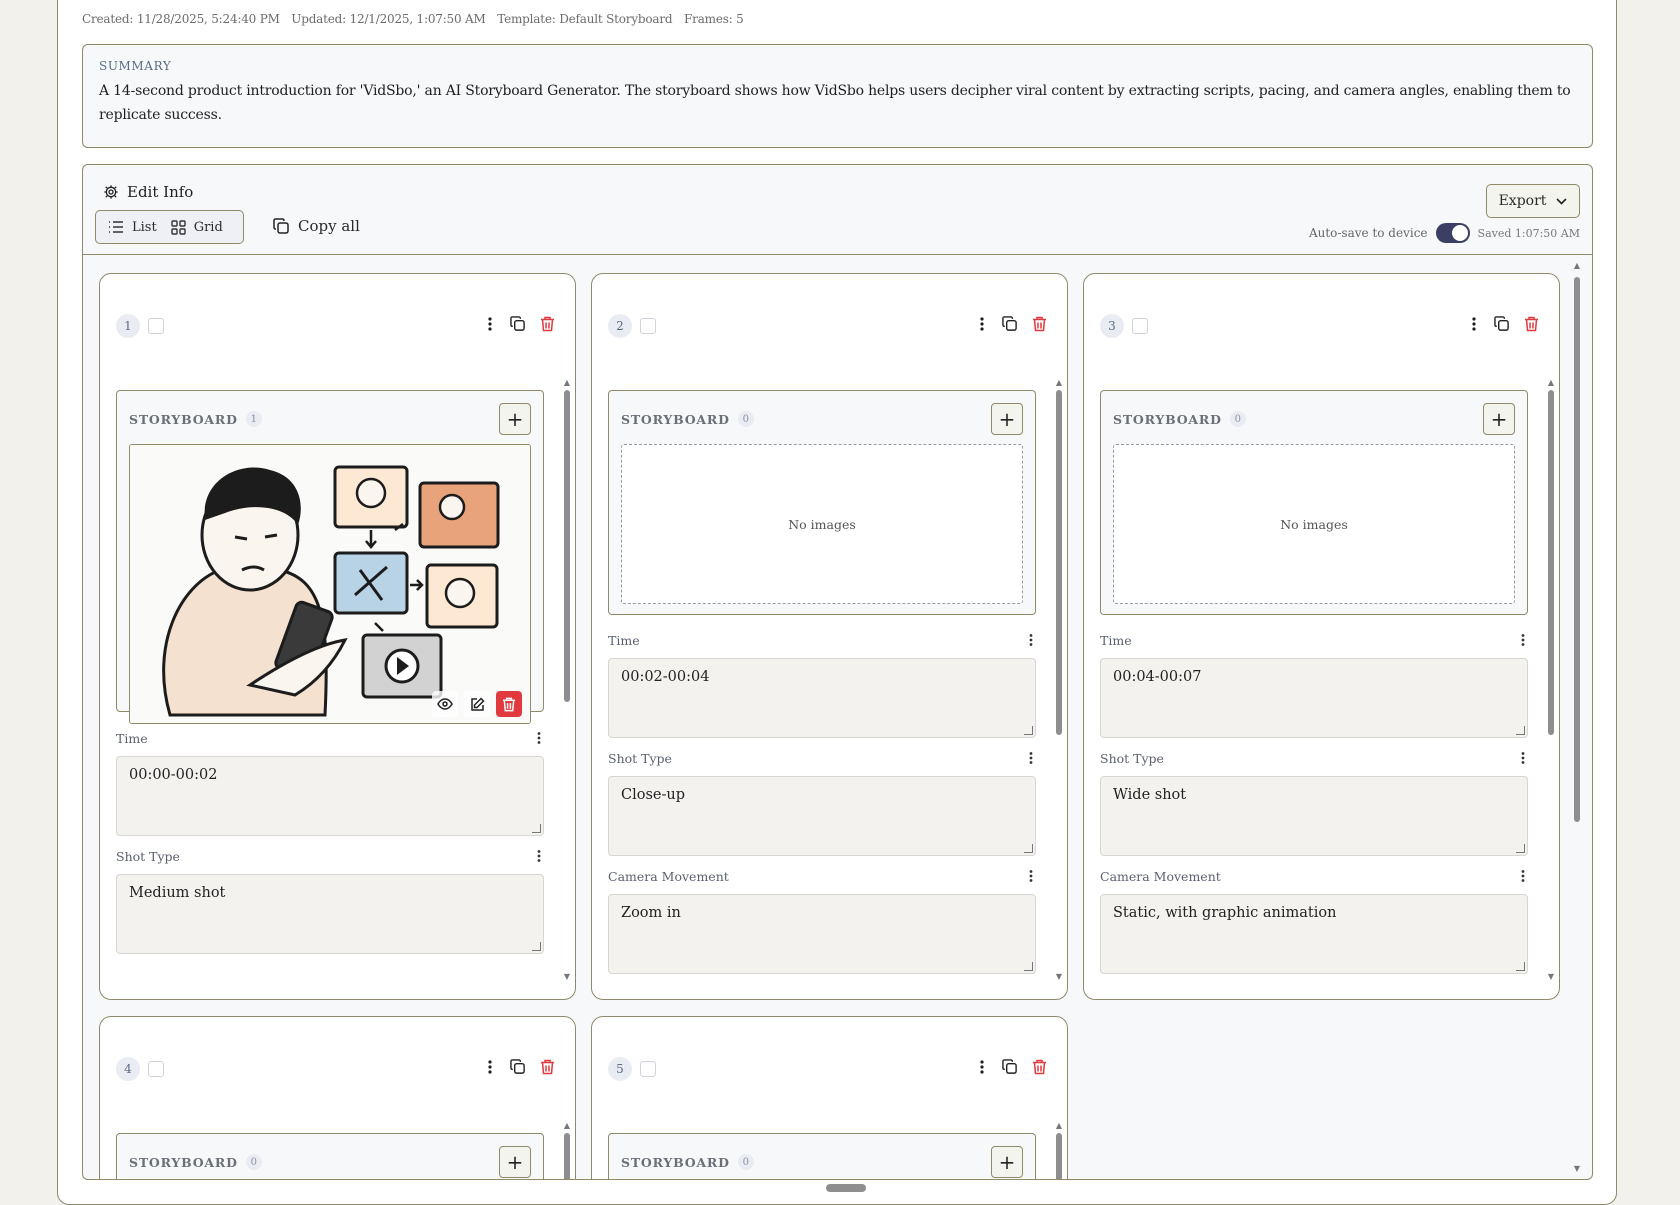 The image size is (1680, 1205). Describe the element at coordinates (197, 227) in the screenshot. I see `grid-view-button: Grid` at that location.